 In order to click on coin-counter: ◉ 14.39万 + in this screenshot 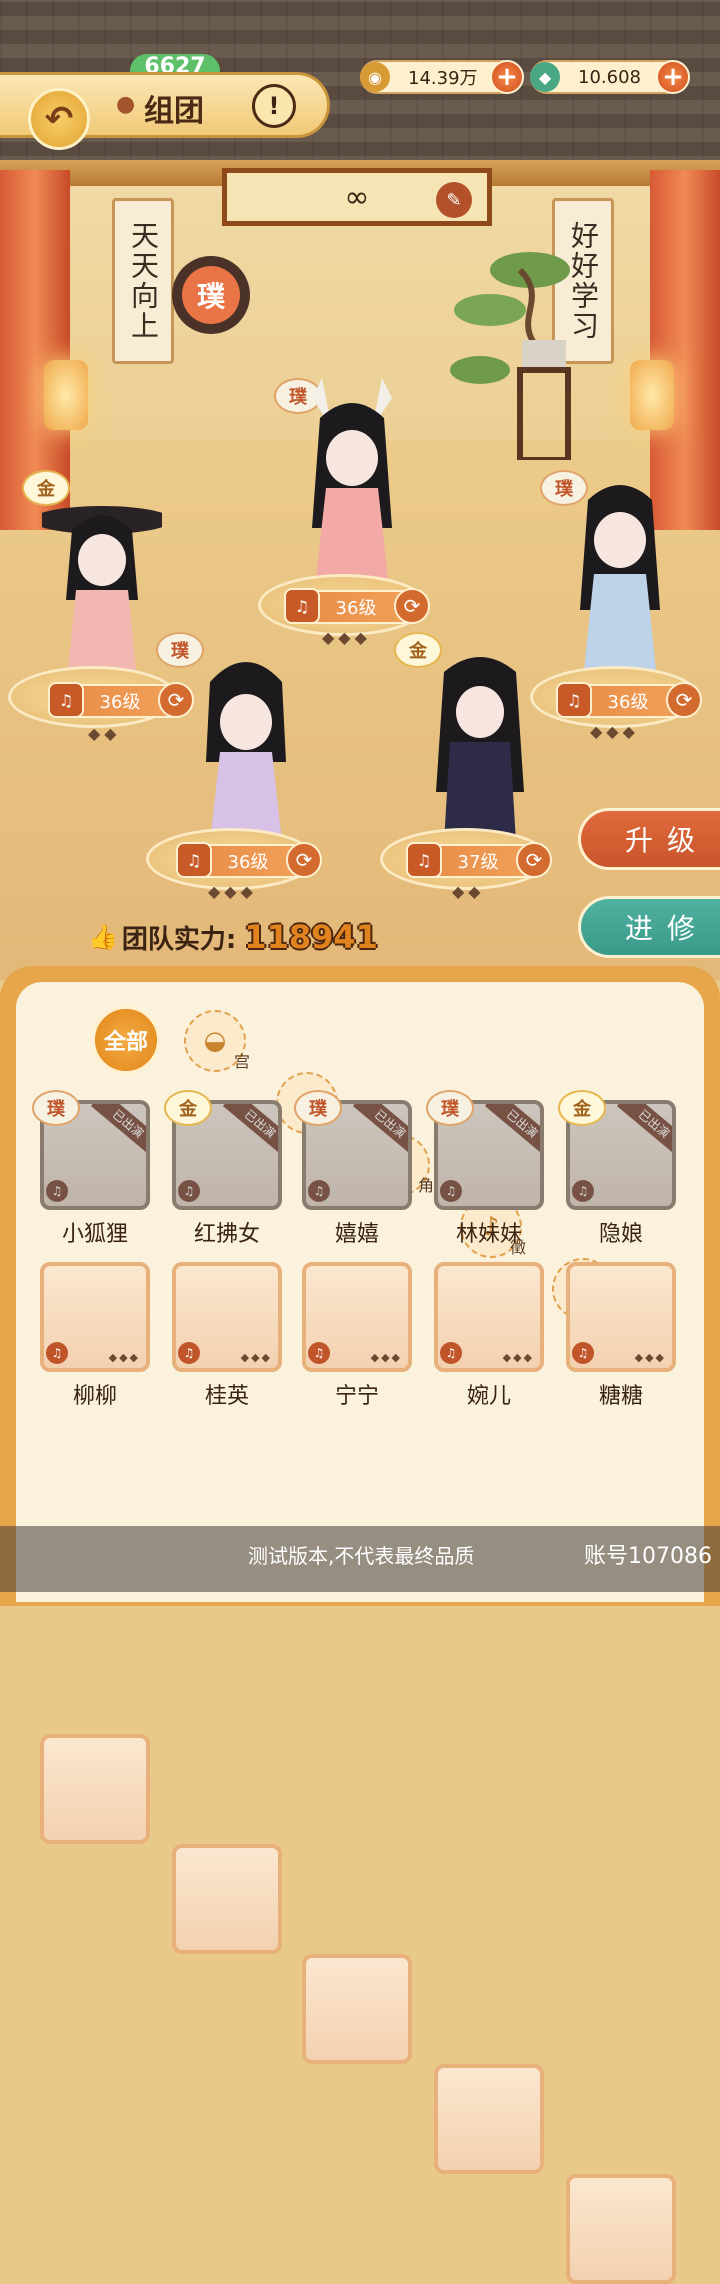, I will do `click(442, 77)`.